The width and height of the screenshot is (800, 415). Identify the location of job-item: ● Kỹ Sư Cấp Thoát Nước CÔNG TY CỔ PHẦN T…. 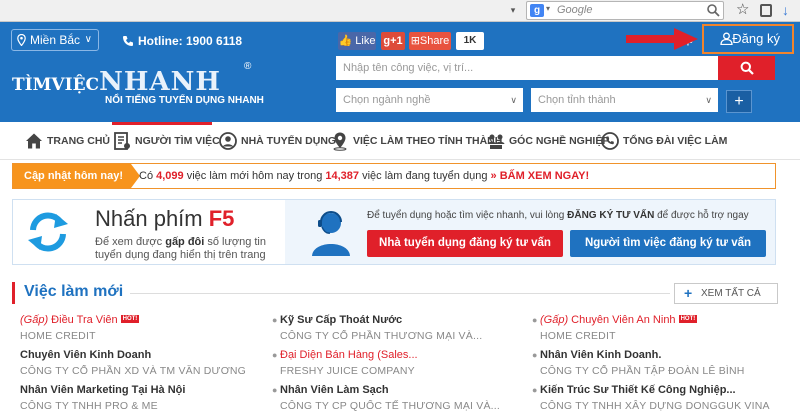
(396, 328).